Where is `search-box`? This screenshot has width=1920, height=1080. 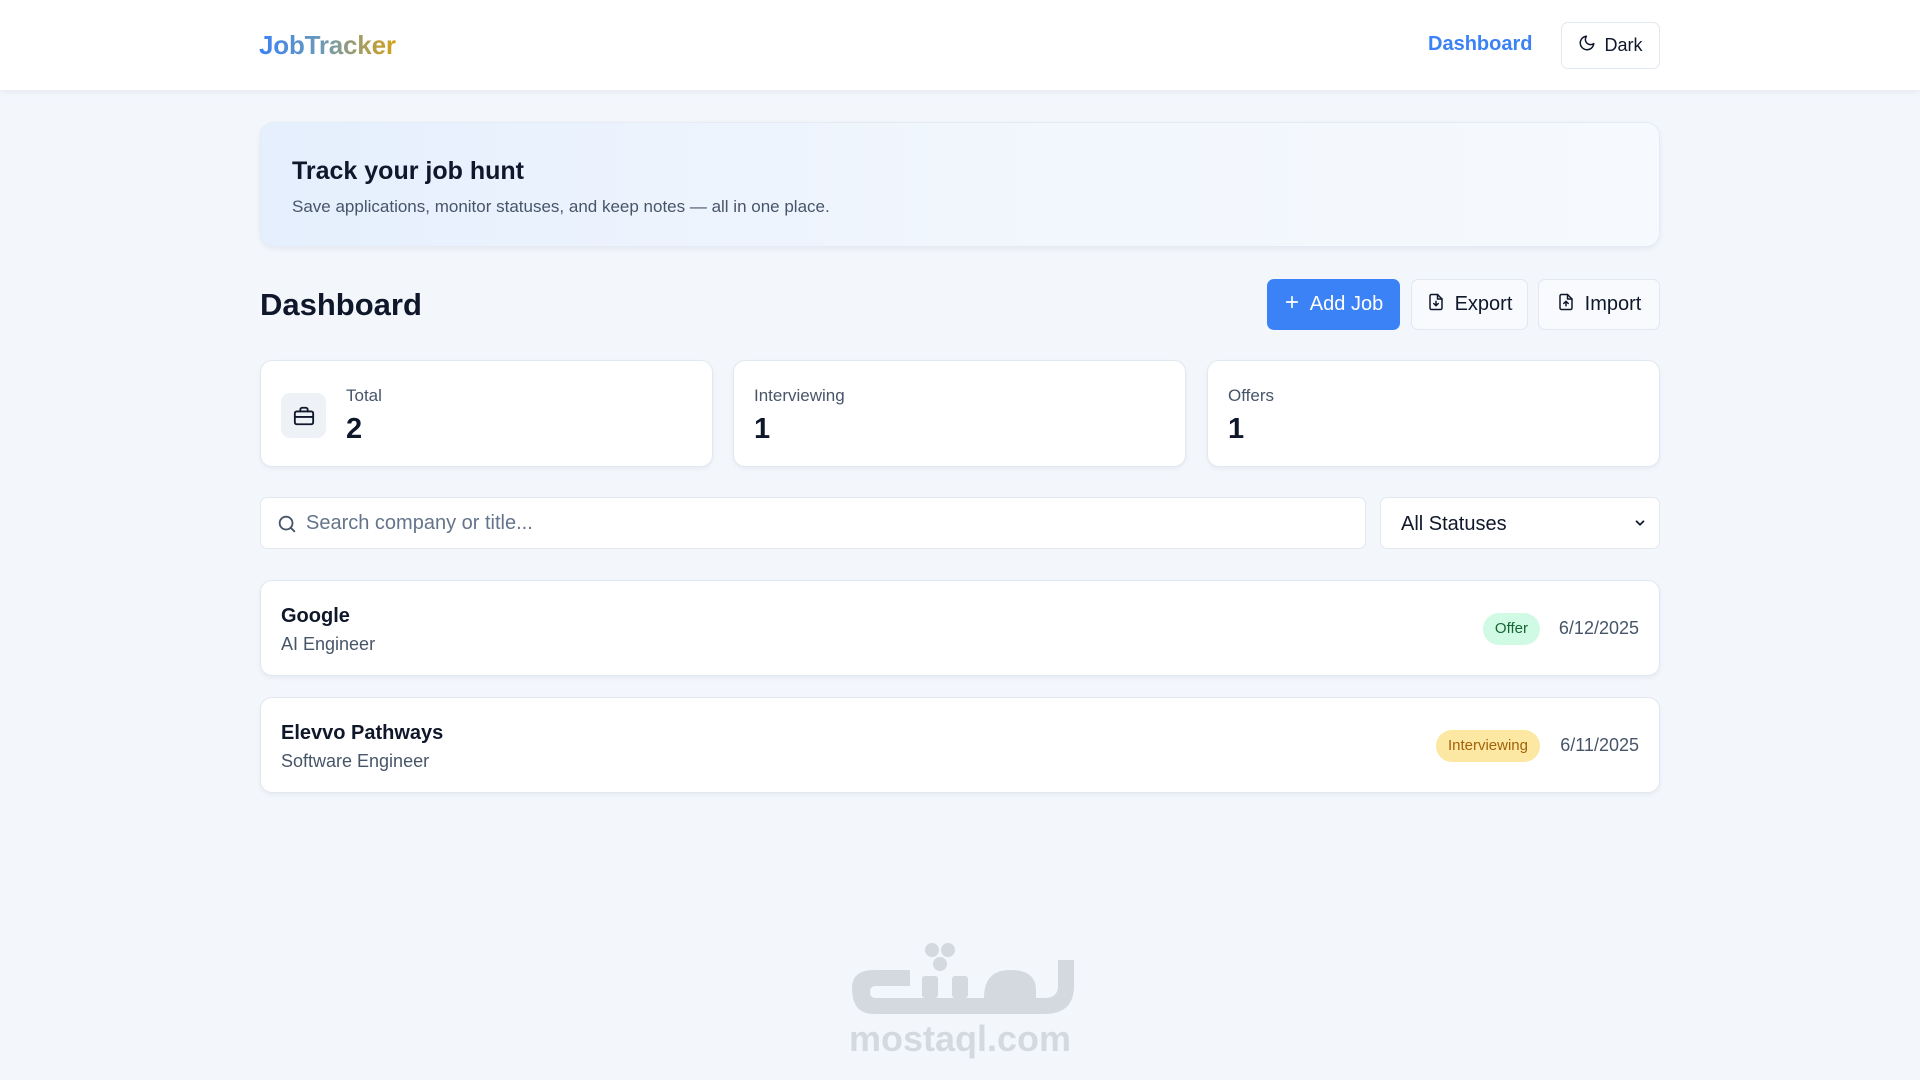
search-box is located at coordinates (813, 523).